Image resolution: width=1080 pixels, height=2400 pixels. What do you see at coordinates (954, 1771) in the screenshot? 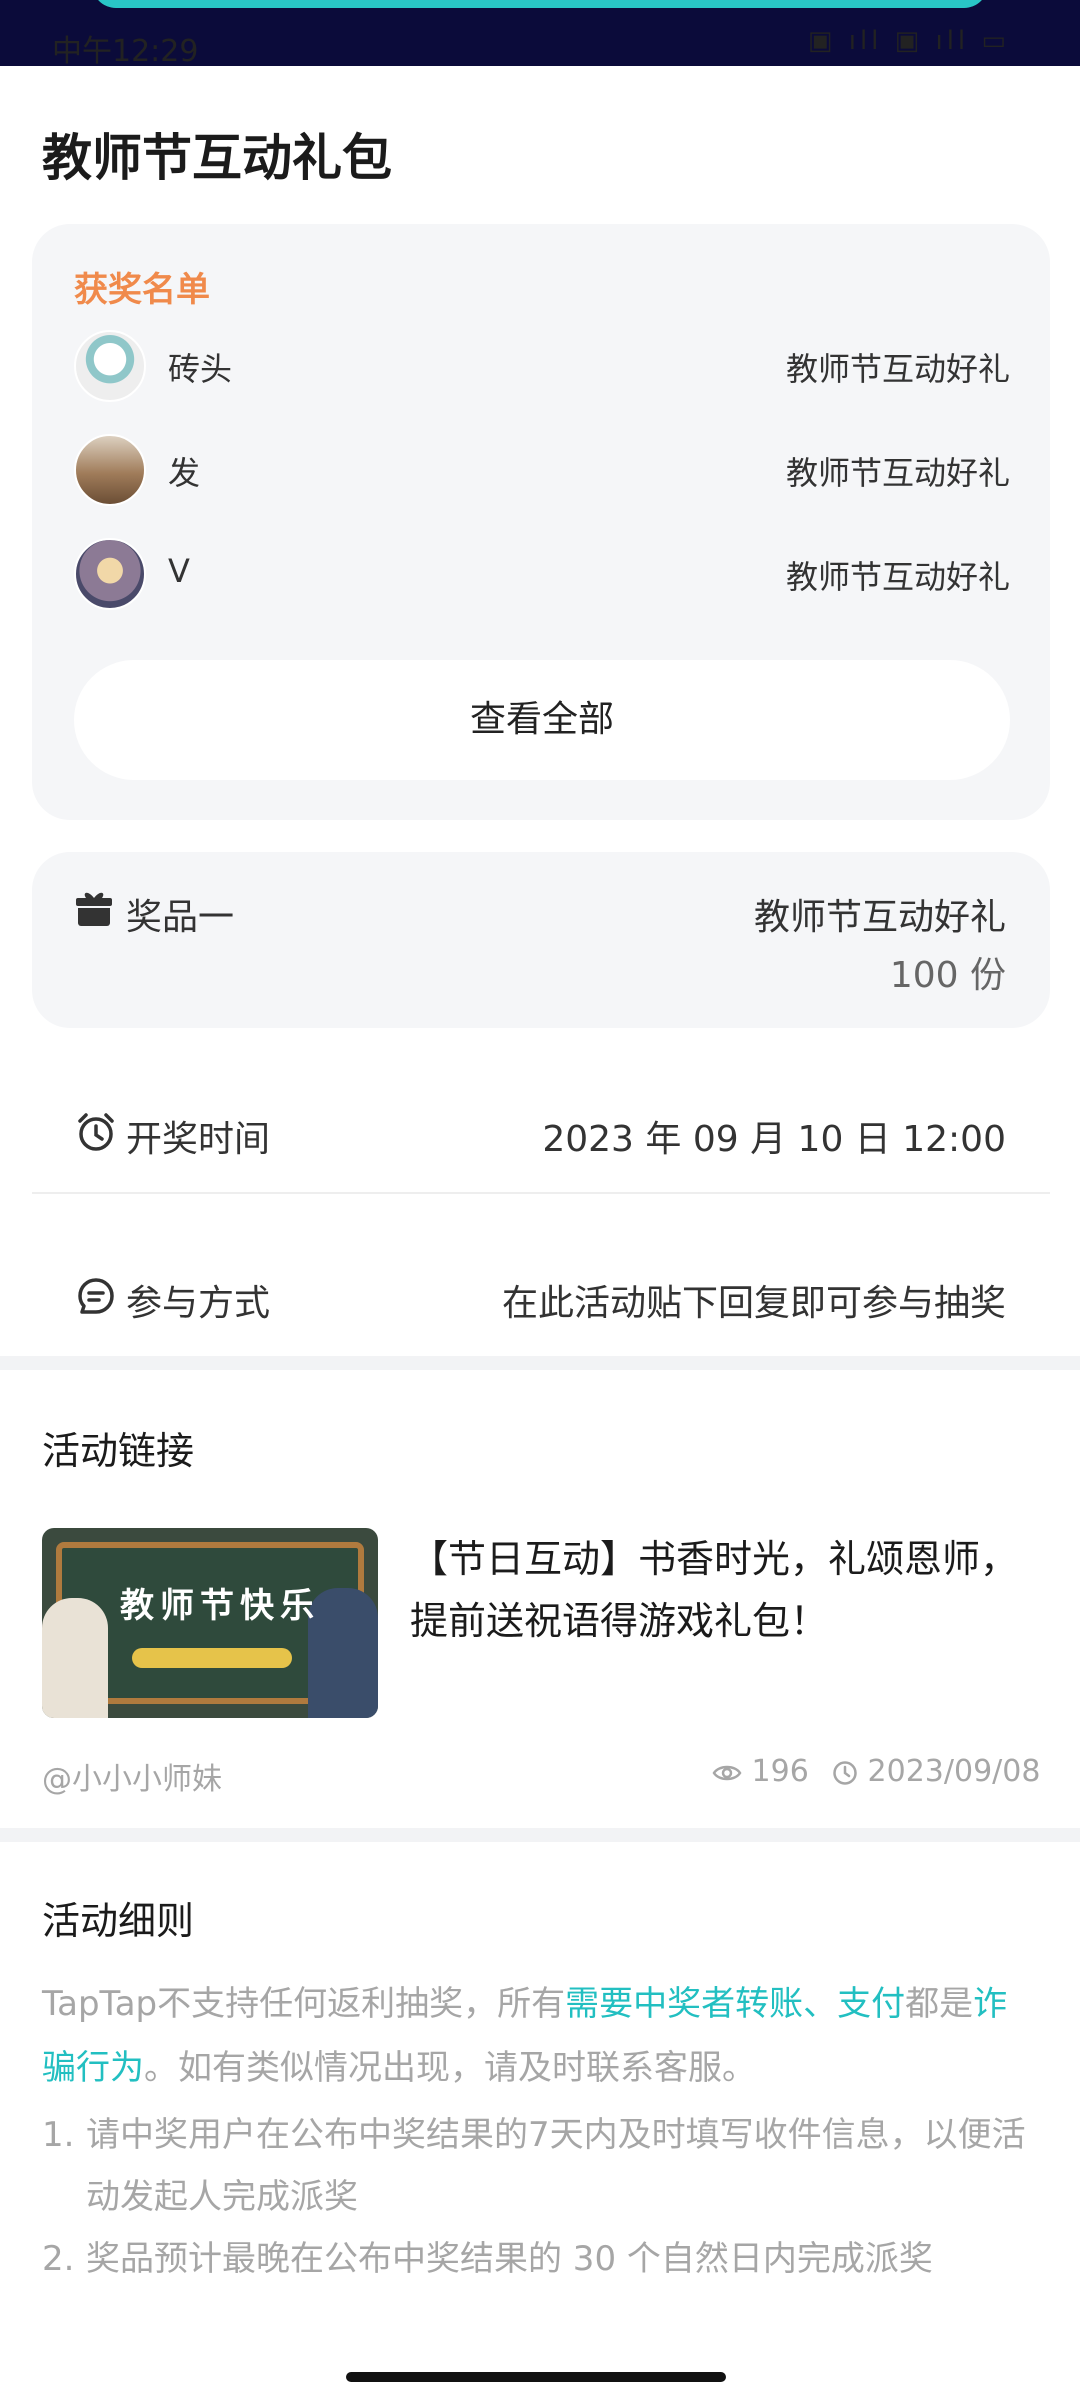
I see `date-value: 2023/09/08` at bounding box center [954, 1771].